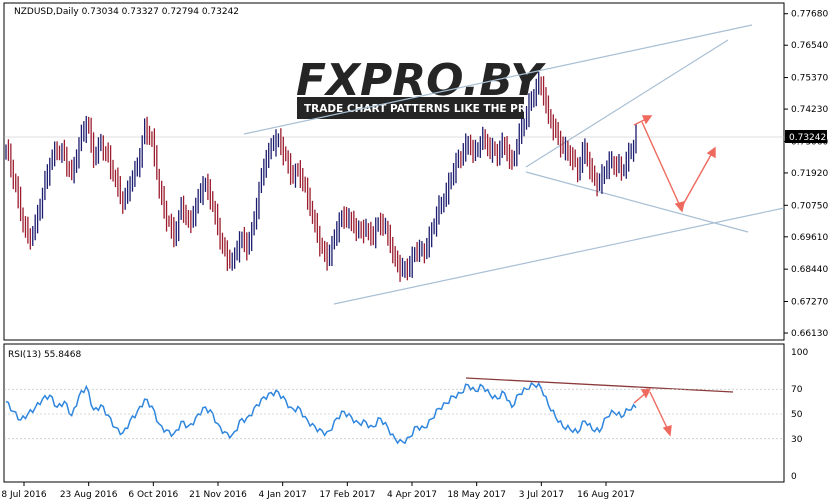  Describe the element at coordinates (412, 495) in the screenshot. I see `date-tick-label: 4 Apr 2017` at that location.